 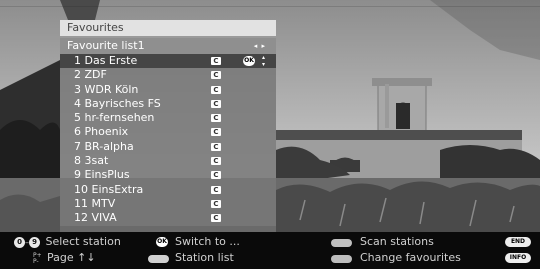 What do you see at coordinates (168, 28) in the screenshot?
I see `panel-title: Favourites` at bounding box center [168, 28].